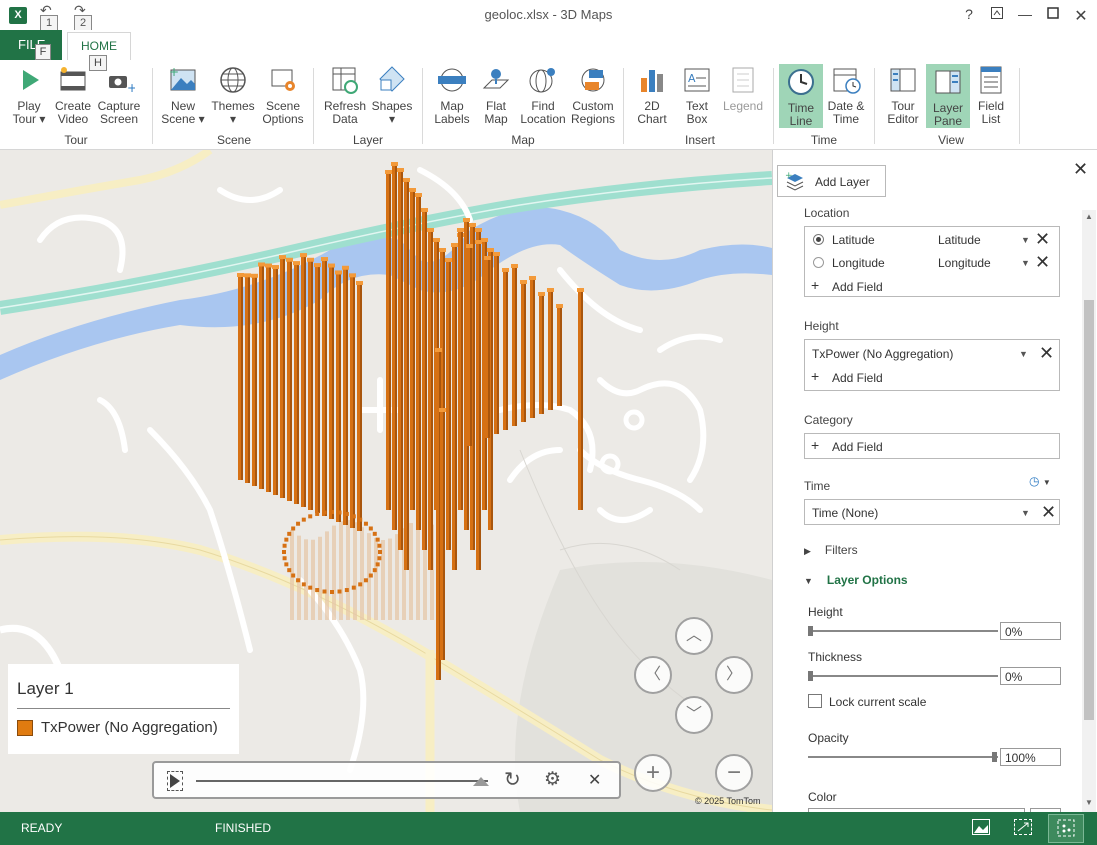 The image size is (1097, 845). Describe the element at coordinates (283, 80) in the screenshot. I see `scene-options-icon` at that location.